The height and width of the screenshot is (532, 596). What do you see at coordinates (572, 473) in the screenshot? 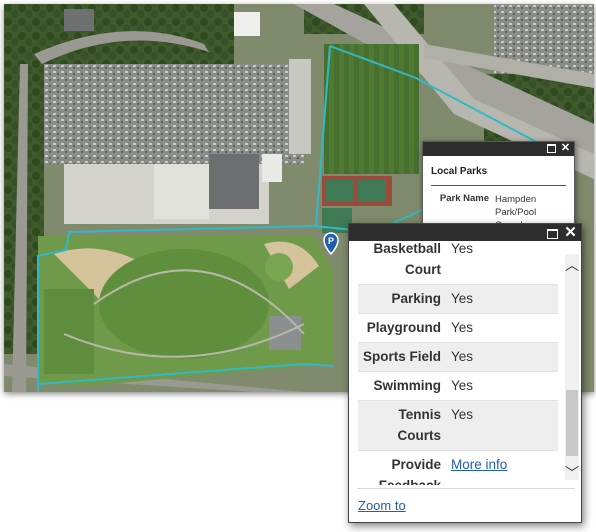
I see `chevron-down-icon: ﹀` at bounding box center [572, 473].